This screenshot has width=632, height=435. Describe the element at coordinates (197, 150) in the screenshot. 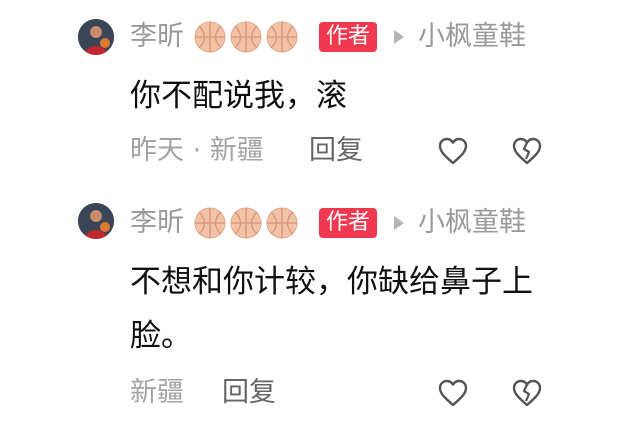

I see `comment-meta: 昨天 · 新疆` at that location.